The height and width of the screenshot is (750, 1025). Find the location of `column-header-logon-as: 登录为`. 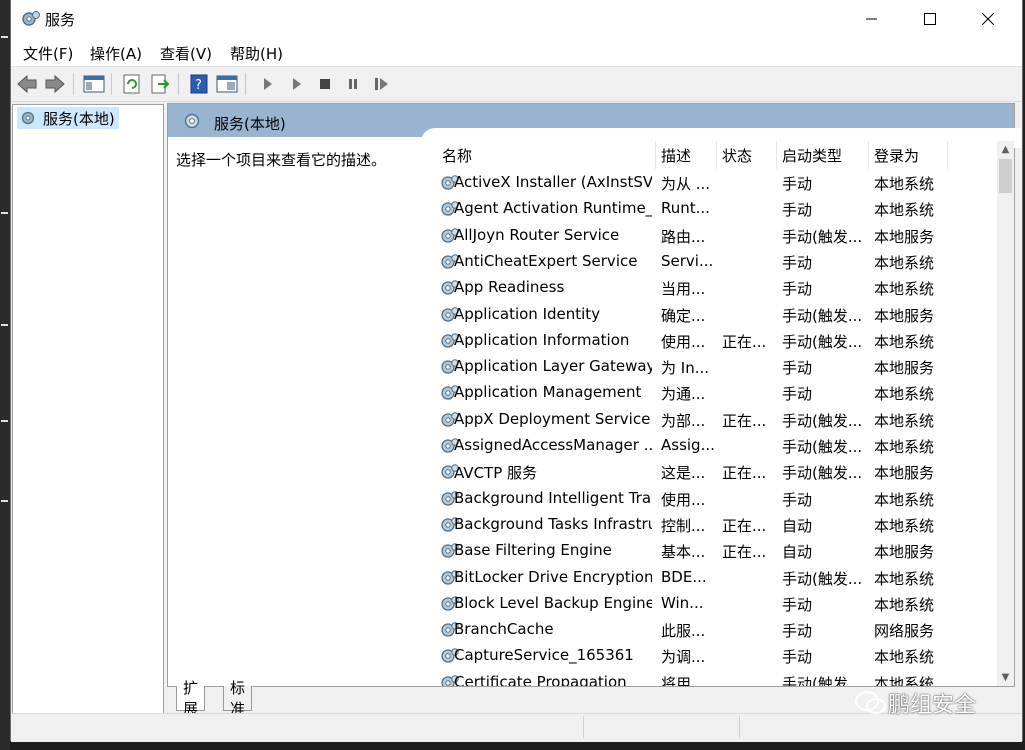

column-header-logon-as: 登录为 is located at coordinates (908, 155).